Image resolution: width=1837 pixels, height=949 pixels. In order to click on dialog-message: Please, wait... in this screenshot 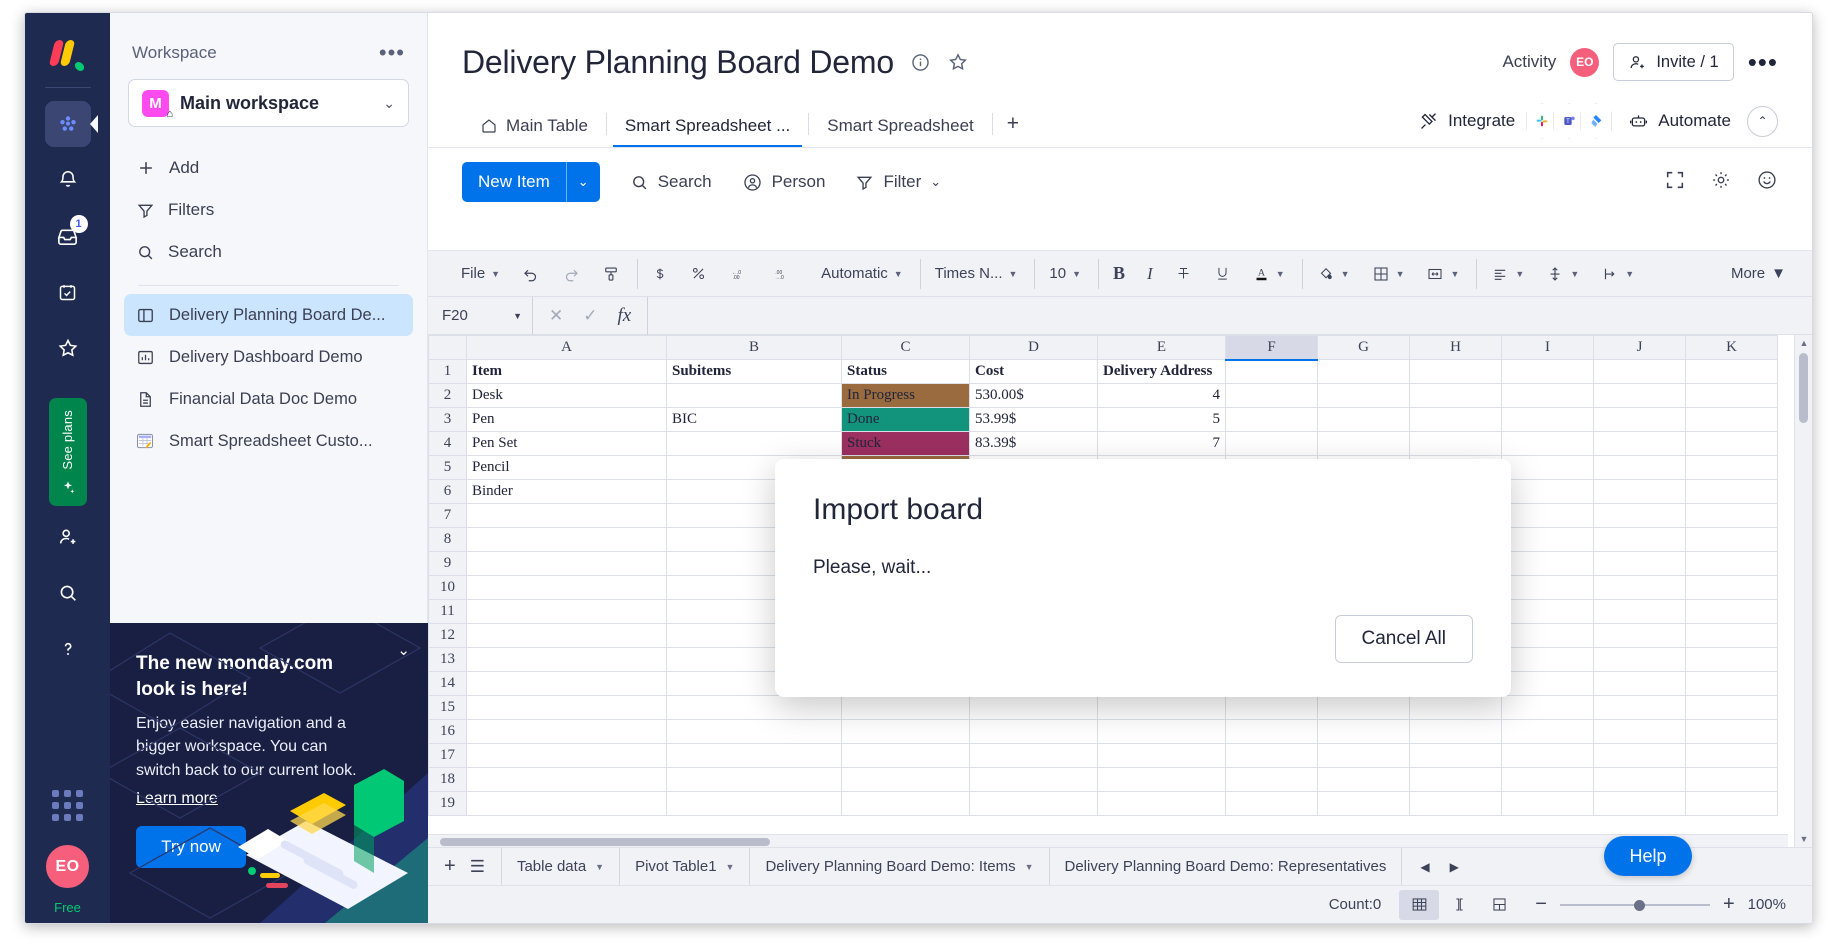, I will do `click(872, 567)`.